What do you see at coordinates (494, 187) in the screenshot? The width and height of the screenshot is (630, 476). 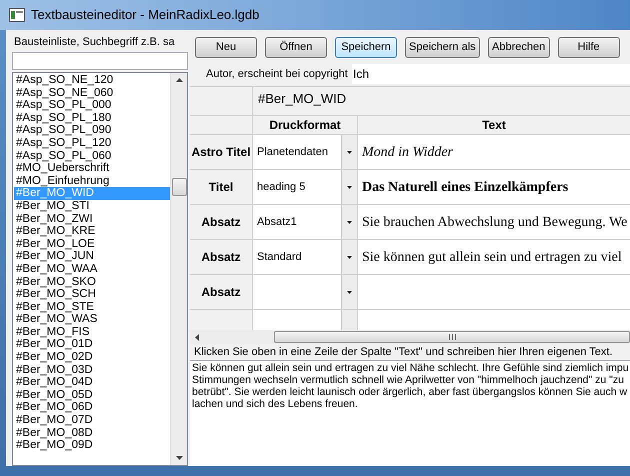 I see `text-cell: Das Naturell eines Einzelkämpfers` at bounding box center [494, 187].